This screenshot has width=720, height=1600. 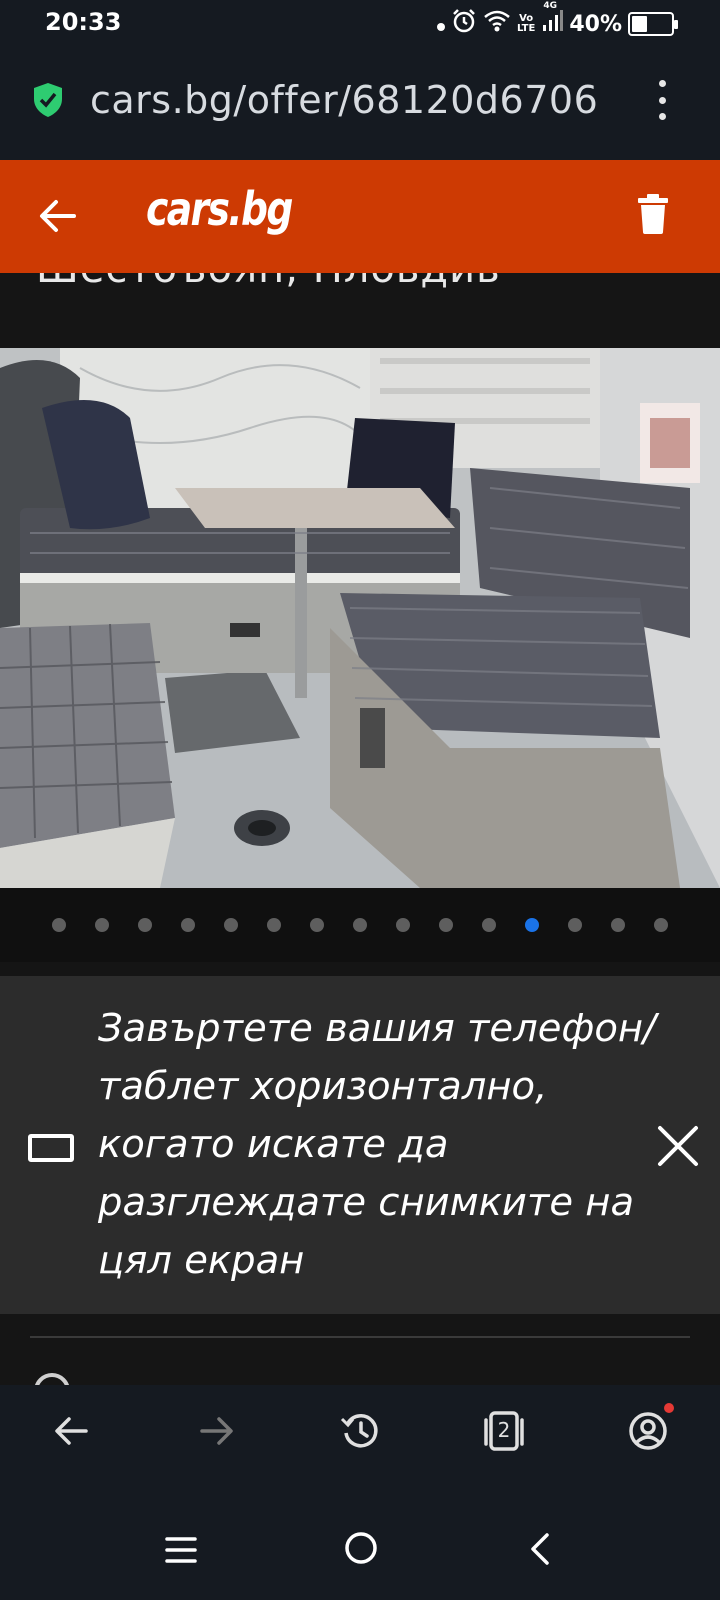 What do you see at coordinates (360, 1337) in the screenshot?
I see `section-divider` at bounding box center [360, 1337].